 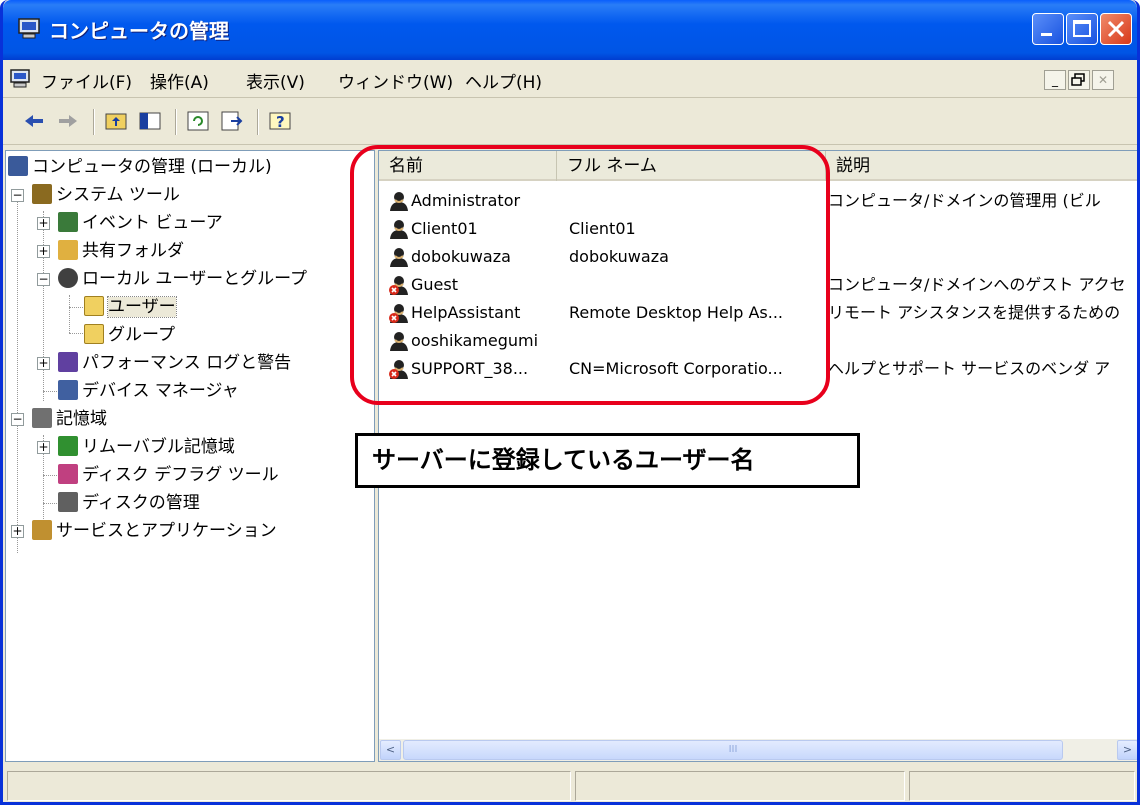 I want to click on shared-folder-icon, so click(x=68, y=250).